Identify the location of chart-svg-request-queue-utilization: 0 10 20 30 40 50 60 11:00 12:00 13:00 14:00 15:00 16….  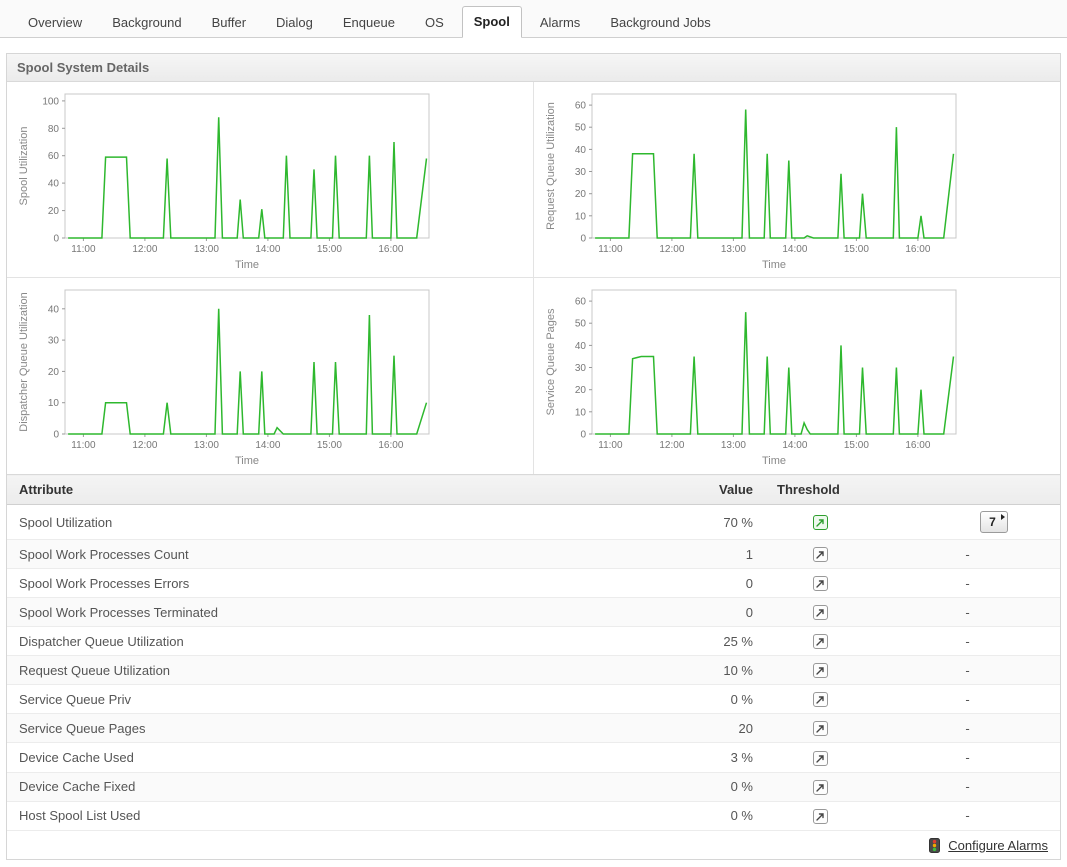
(750, 182).